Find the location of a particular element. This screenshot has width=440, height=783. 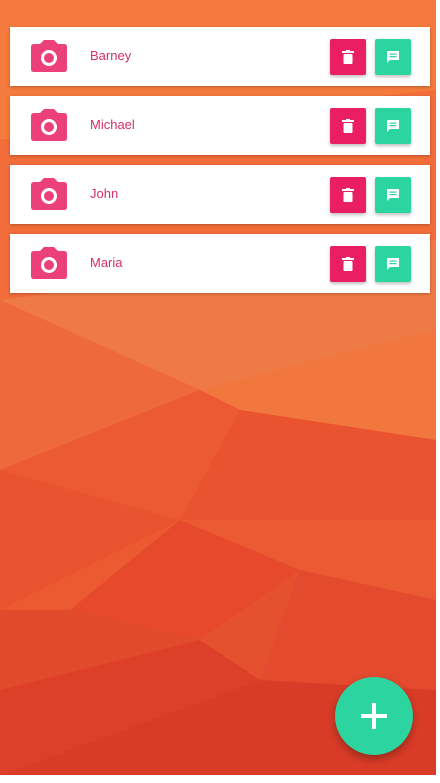

contact-name: John is located at coordinates (104, 193).